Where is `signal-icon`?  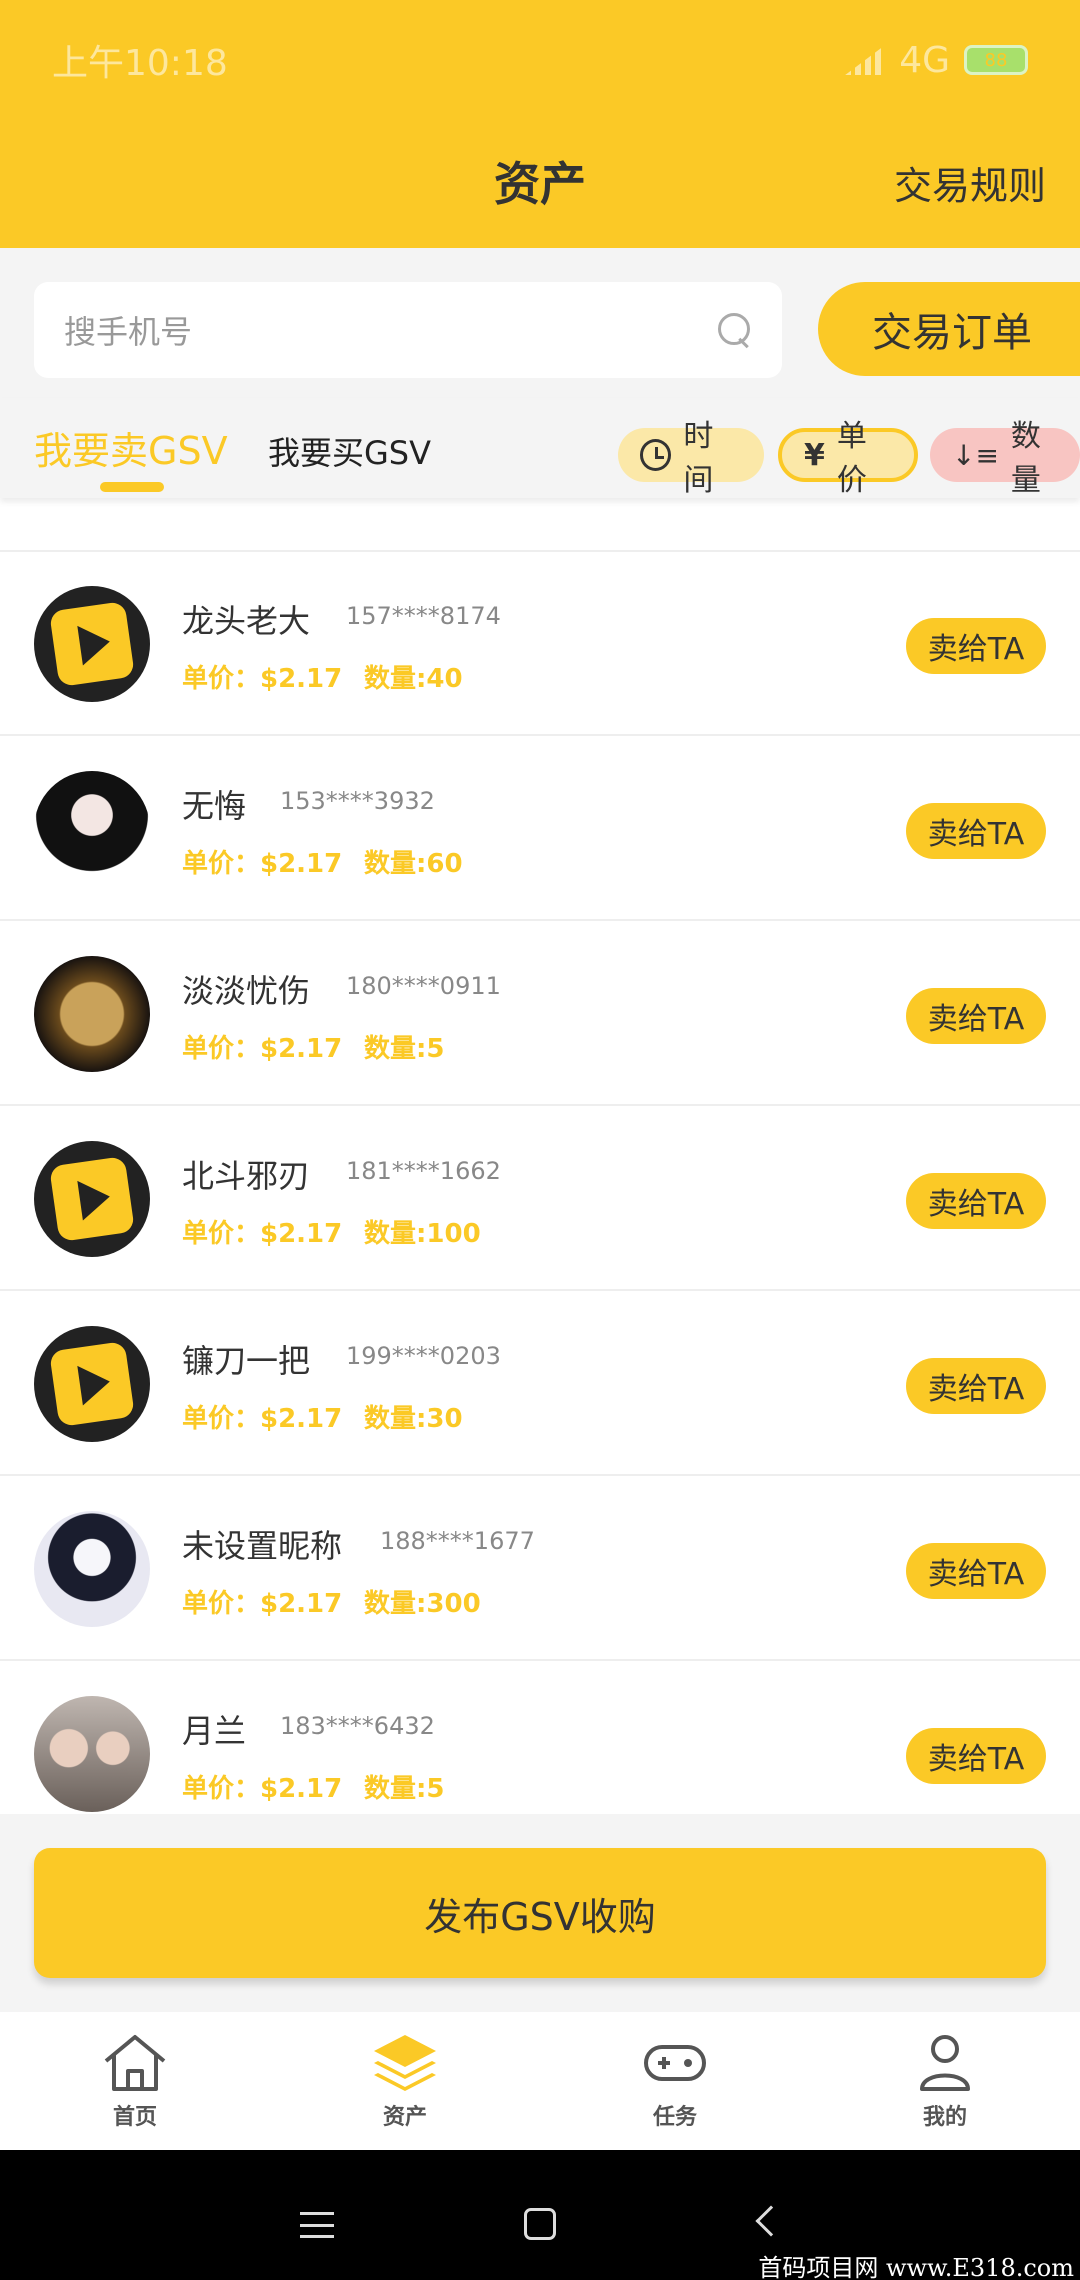 signal-icon is located at coordinates (865, 60).